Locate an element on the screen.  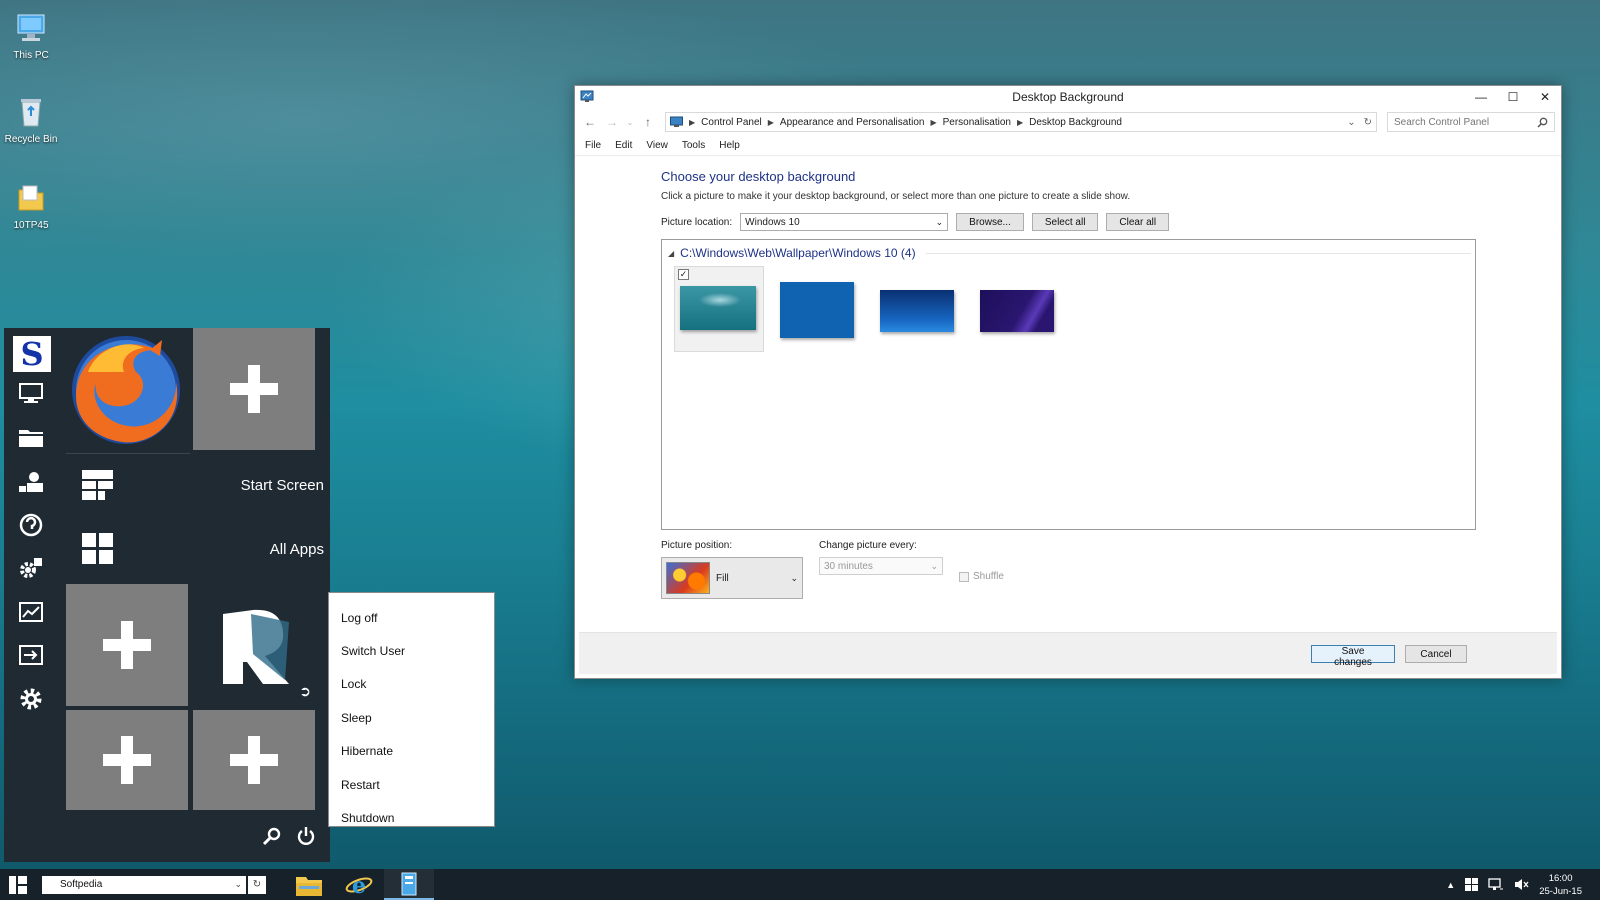
add-tile-middle-left is located at coordinates (127, 645).